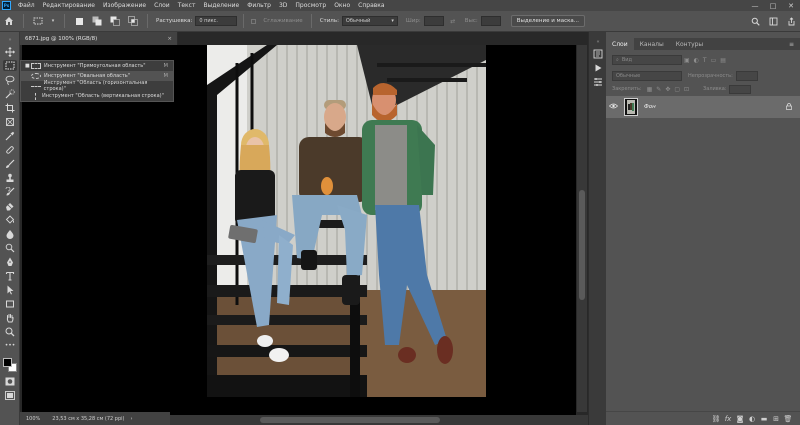 The height and width of the screenshot is (425, 800). Describe the element at coordinates (788, 419) in the screenshot. I see `delete-layer-icon: 🗑` at that location.